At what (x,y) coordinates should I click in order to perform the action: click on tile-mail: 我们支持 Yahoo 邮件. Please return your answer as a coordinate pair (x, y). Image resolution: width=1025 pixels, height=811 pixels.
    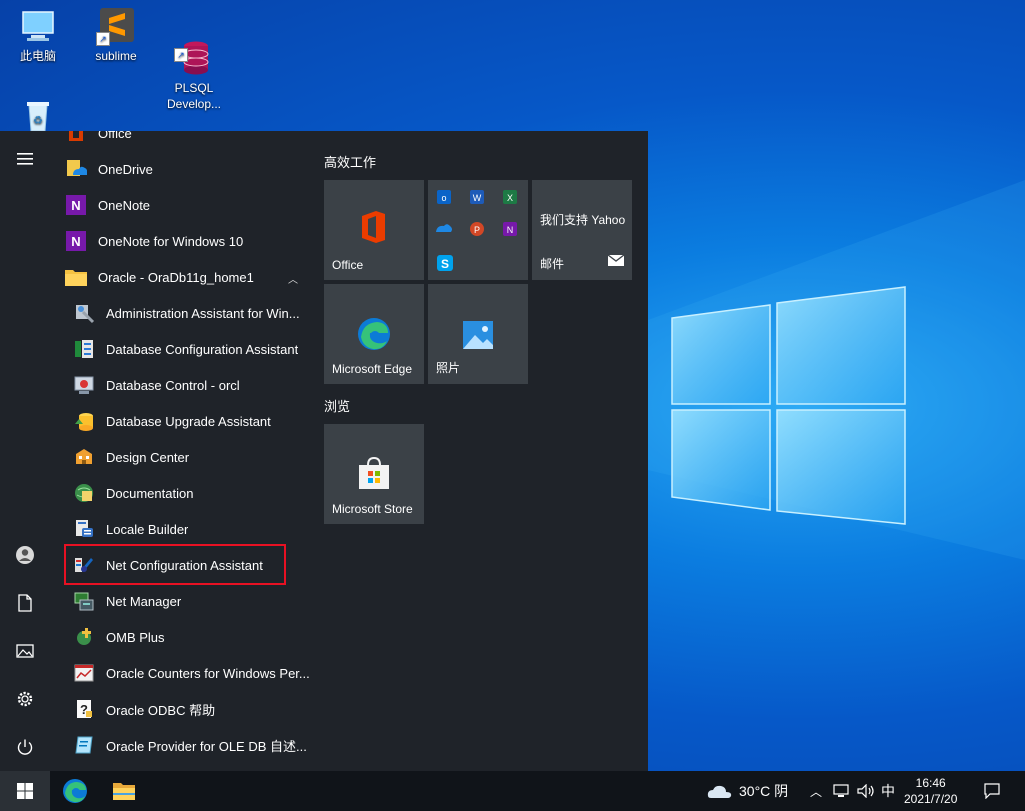
    Looking at the image, I should click on (582, 230).